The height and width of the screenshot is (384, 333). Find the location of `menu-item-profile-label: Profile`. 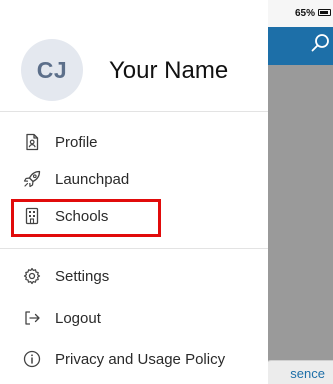

menu-item-profile-label: Profile is located at coordinates (76, 142).